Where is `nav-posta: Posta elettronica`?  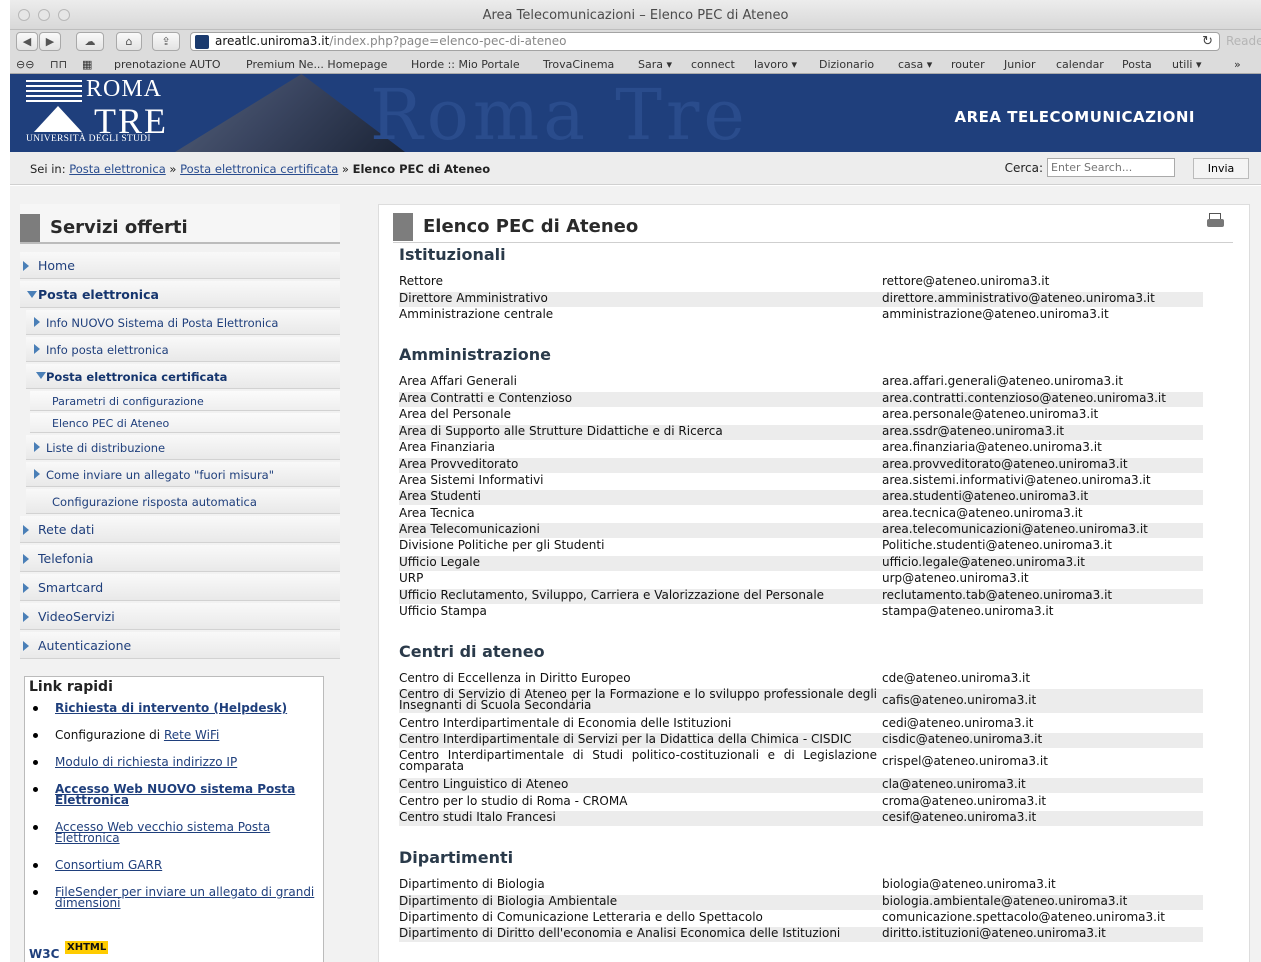 nav-posta: Posta elettronica is located at coordinates (180, 294).